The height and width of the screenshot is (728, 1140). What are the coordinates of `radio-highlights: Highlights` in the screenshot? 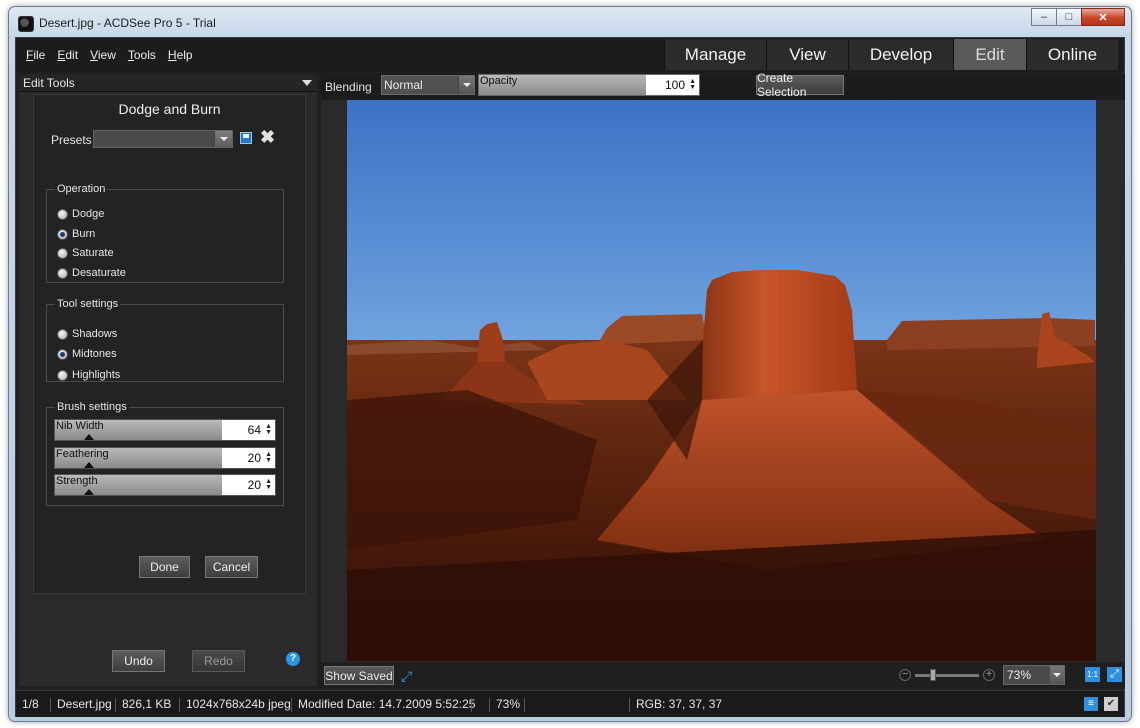 It's located at (88, 375).